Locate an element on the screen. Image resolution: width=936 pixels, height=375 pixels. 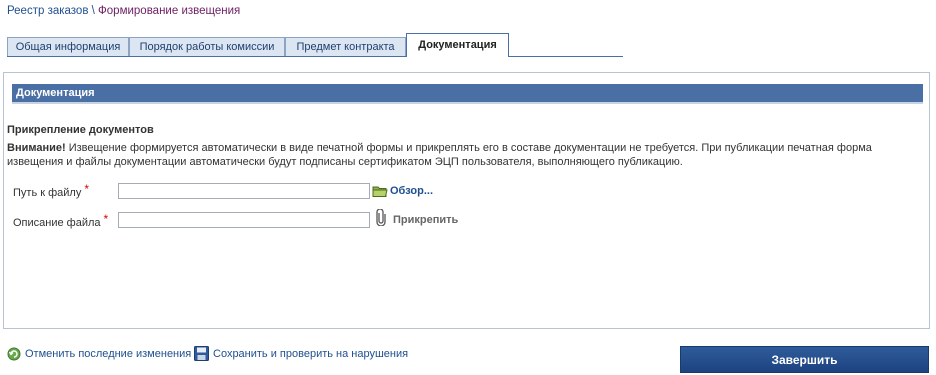
tab-general-info: Общая информация is located at coordinates (68, 46).